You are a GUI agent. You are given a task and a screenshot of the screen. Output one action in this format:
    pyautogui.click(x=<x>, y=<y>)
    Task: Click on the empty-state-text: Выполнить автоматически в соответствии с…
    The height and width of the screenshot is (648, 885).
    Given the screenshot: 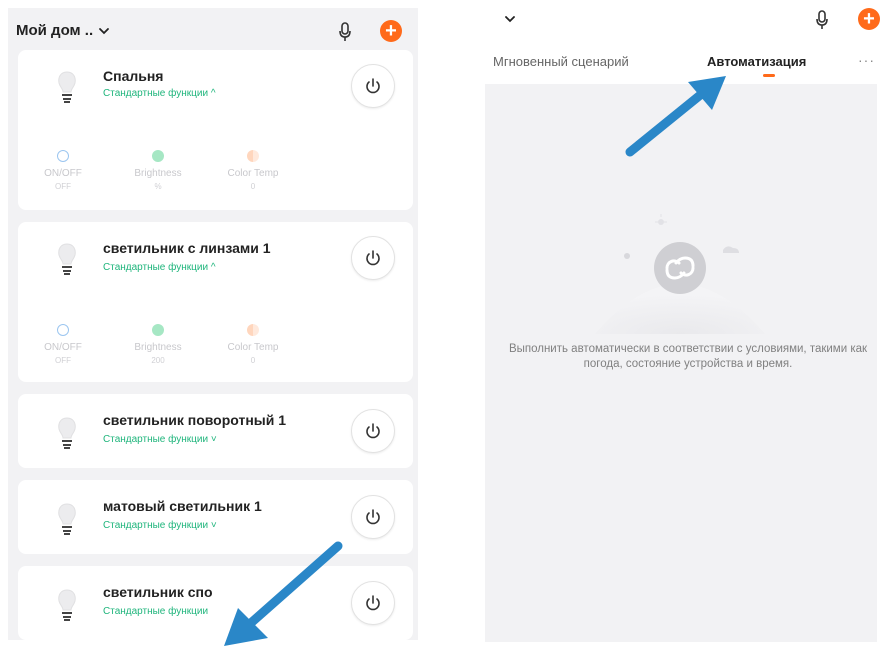 What is the action you would take?
    pyautogui.click(x=688, y=356)
    